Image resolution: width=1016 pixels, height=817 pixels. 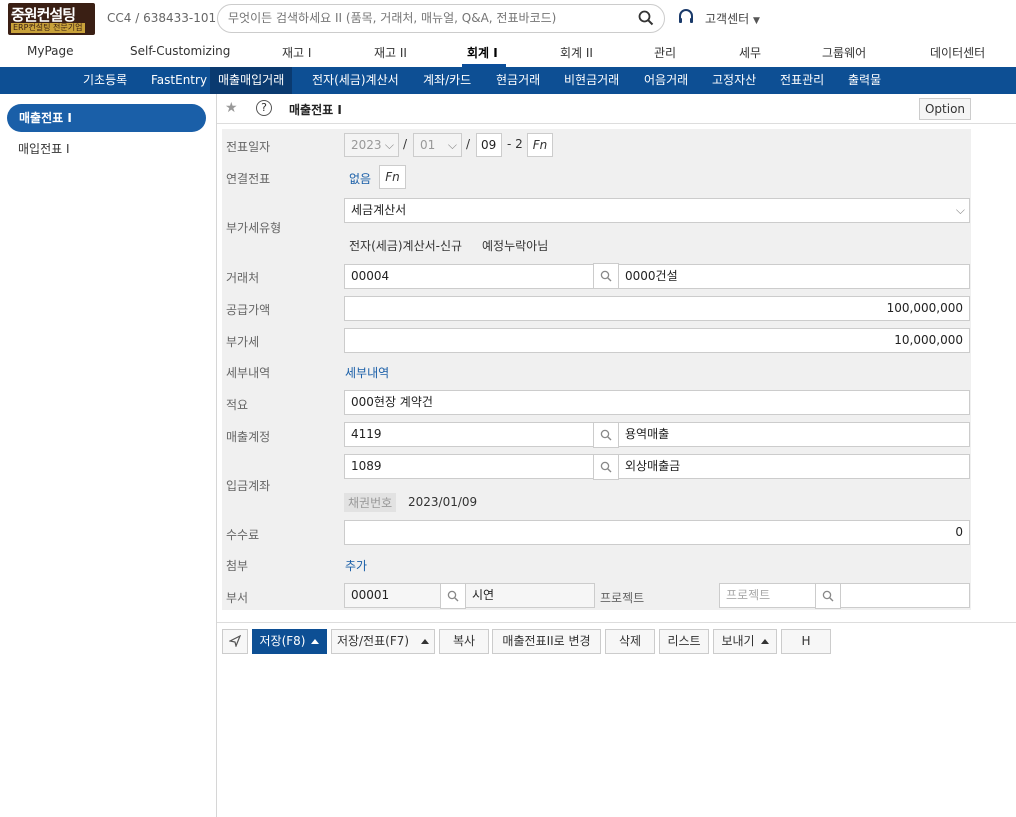 What do you see at coordinates (237, 566) in the screenshot?
I see `attach-label: 첨부` at bounding box center [237, 566].